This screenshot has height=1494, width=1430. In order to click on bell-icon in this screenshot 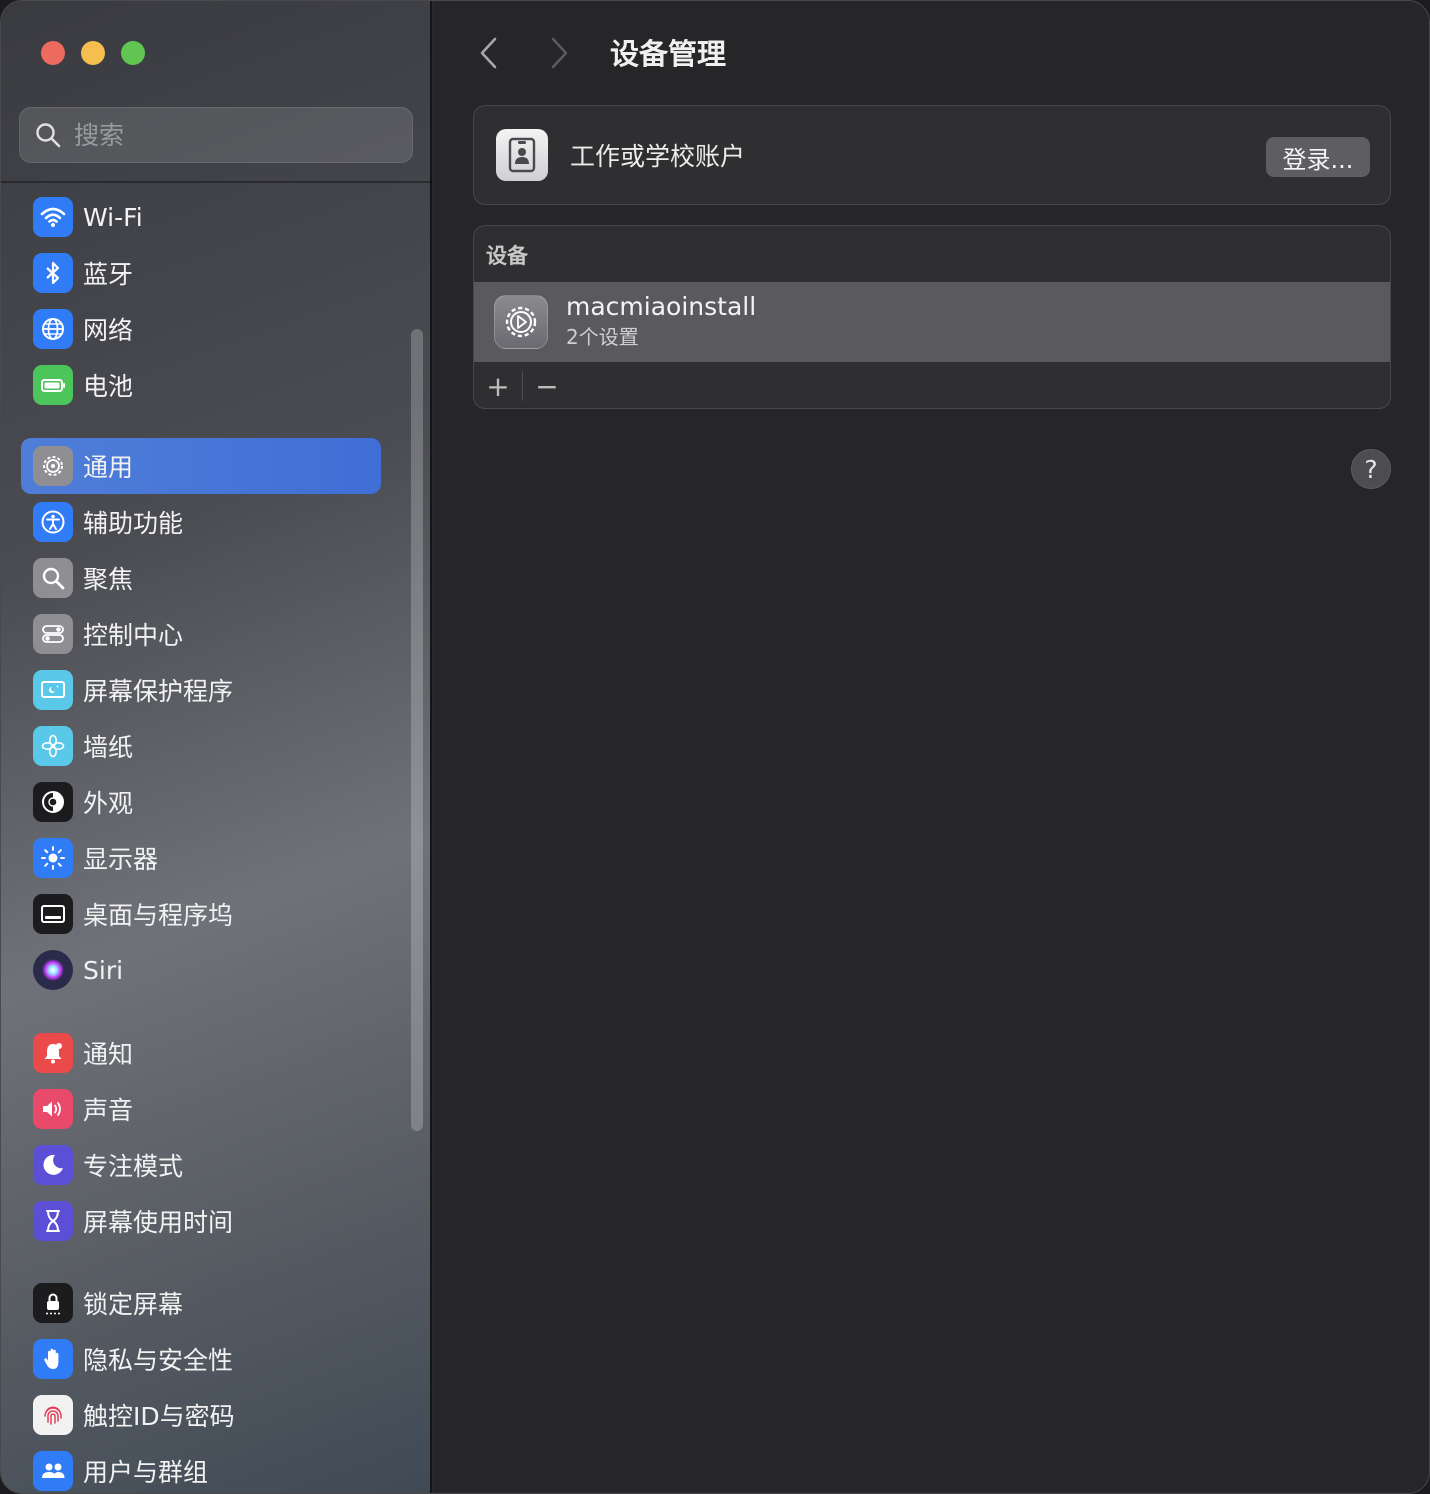, I will do `click(53, 1053)`.